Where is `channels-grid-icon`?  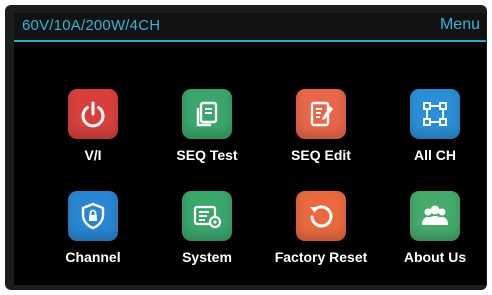 channels-grid-icon is located at coordinates (435, 114).